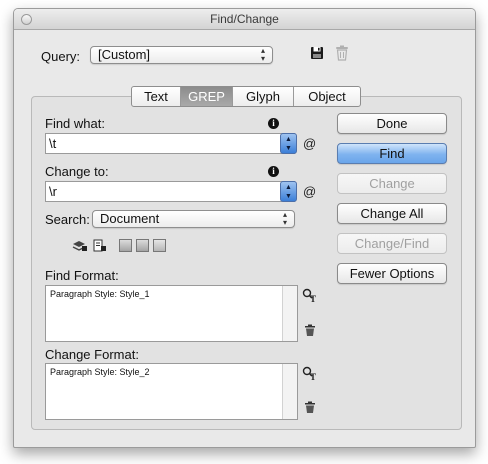 The image size is (488, 464). Describe the element at coordinates (80, 245) in the screenshot. I see `locked-layers-icon` at that location.